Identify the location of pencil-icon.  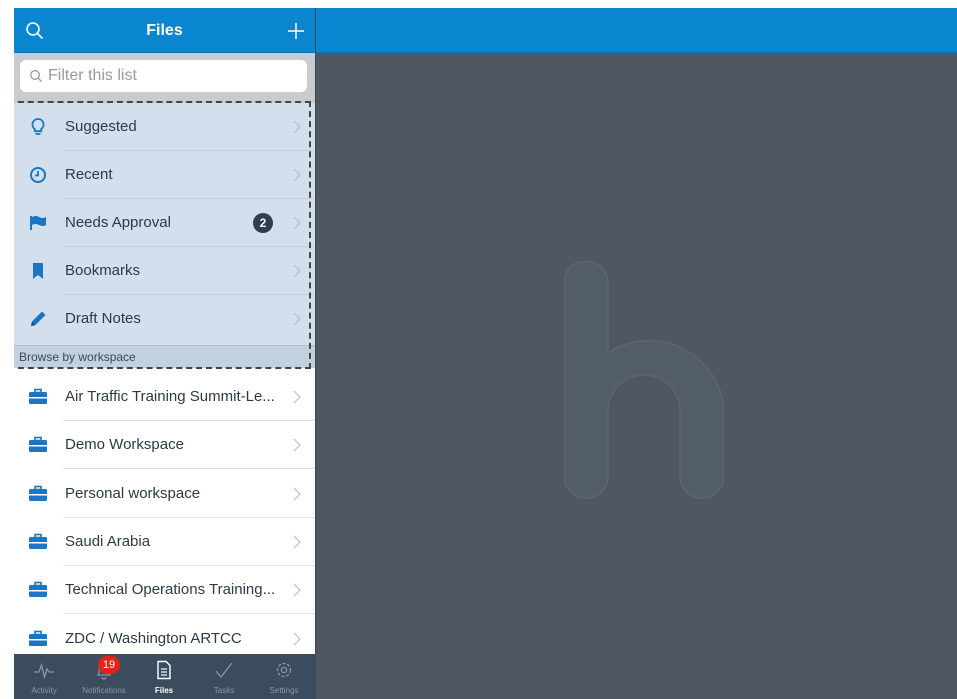
(38, 319).